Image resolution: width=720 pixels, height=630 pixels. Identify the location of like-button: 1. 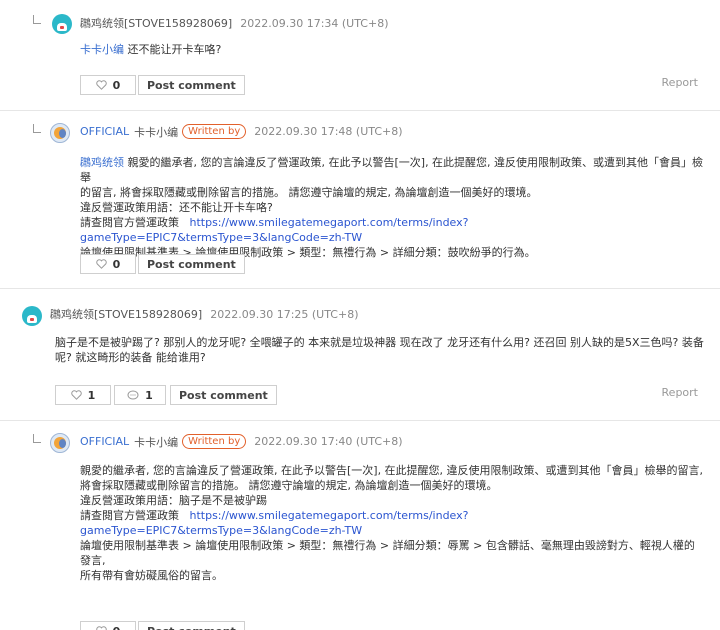
(83, 395).